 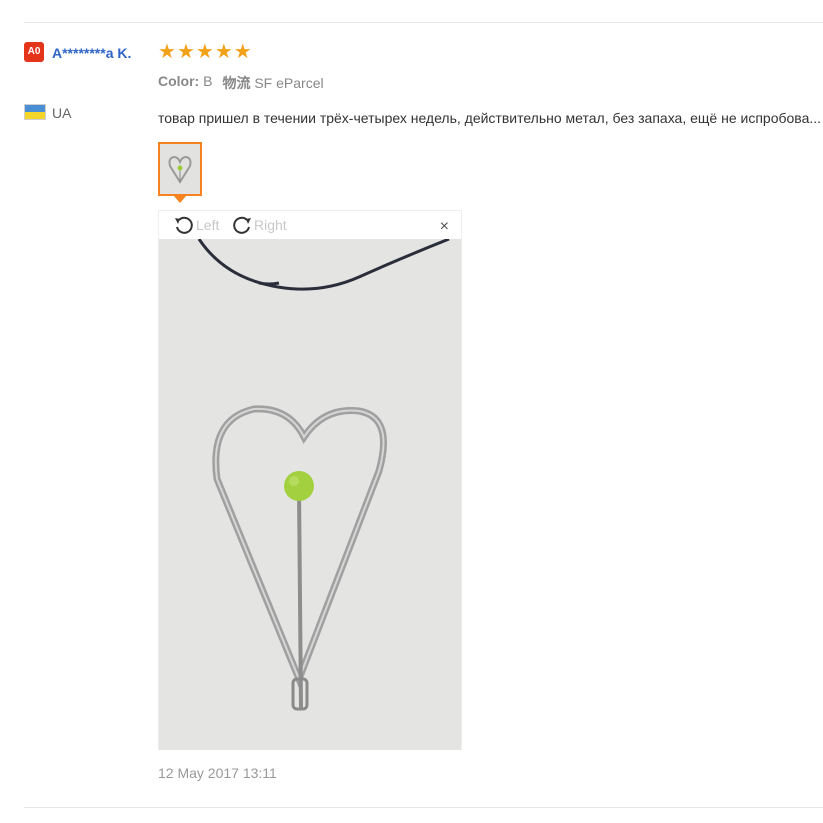 I want to click on country-flag-icon, so click(x=35, y=112).